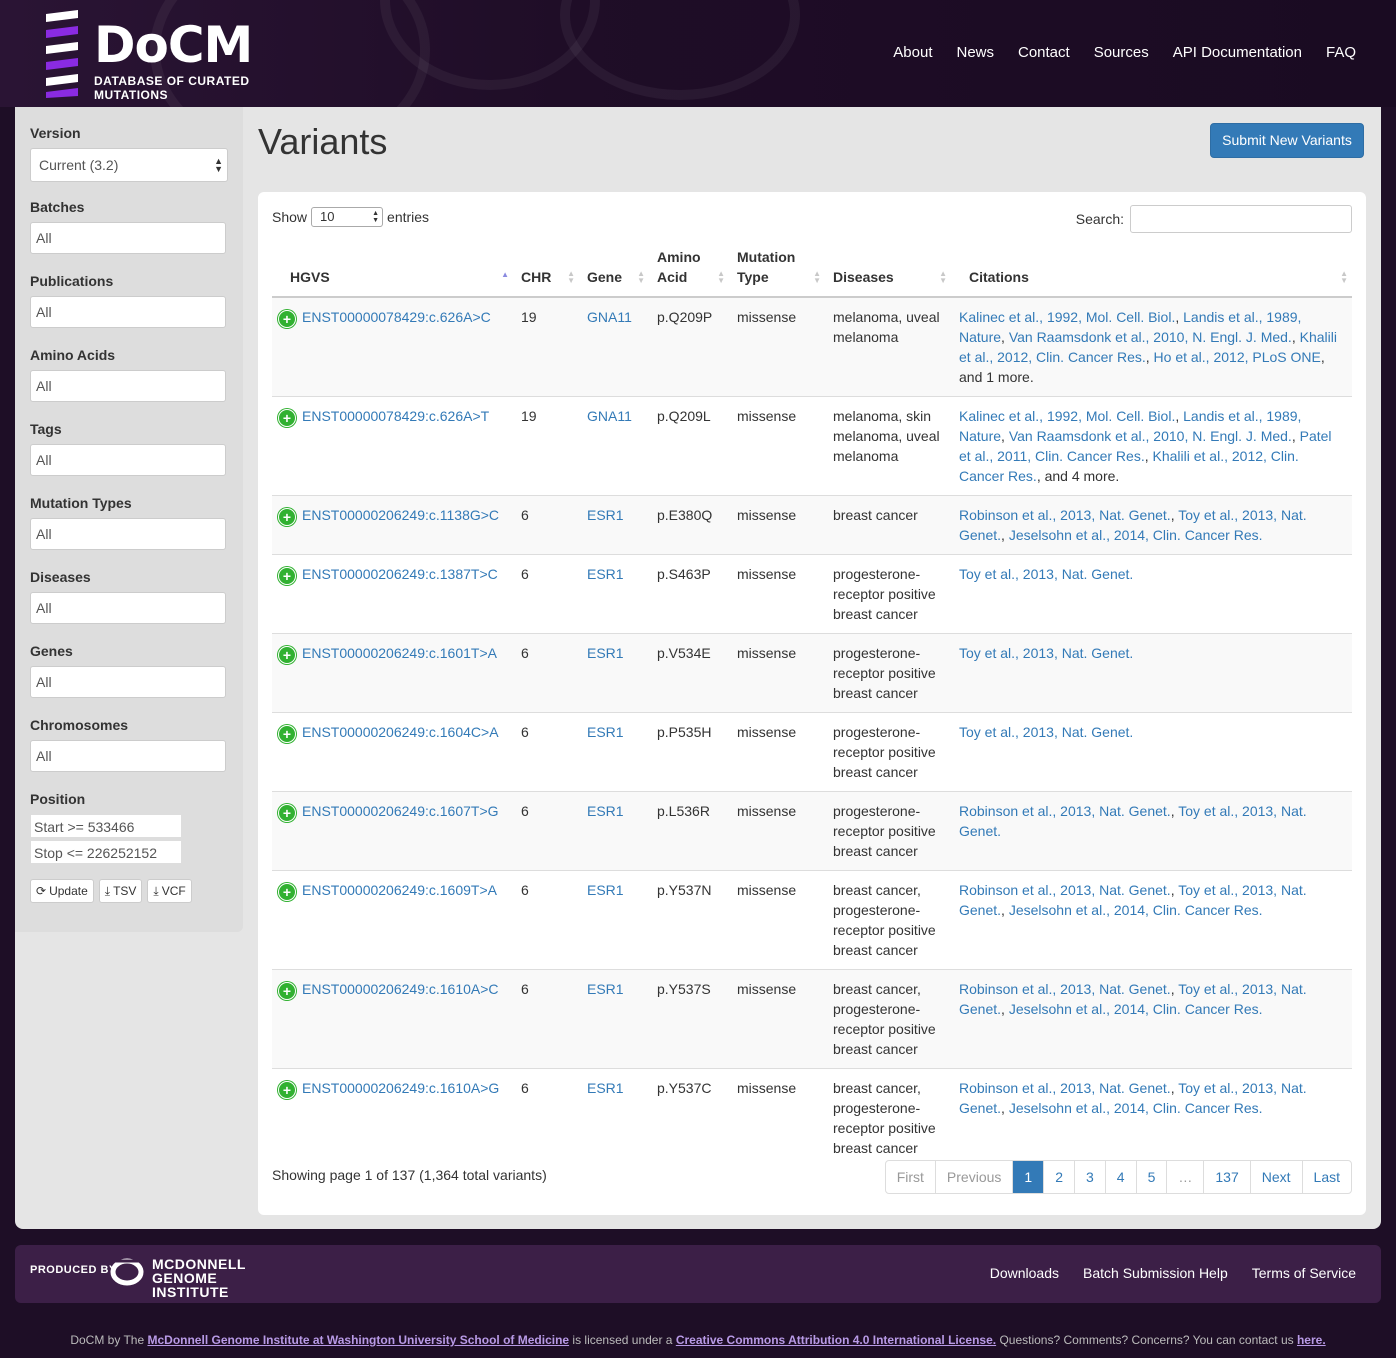 This screenshot has height=1358, width=1396. I want to click on mgi-logo: McDonnell Genome Institute, so click(200, 1277).